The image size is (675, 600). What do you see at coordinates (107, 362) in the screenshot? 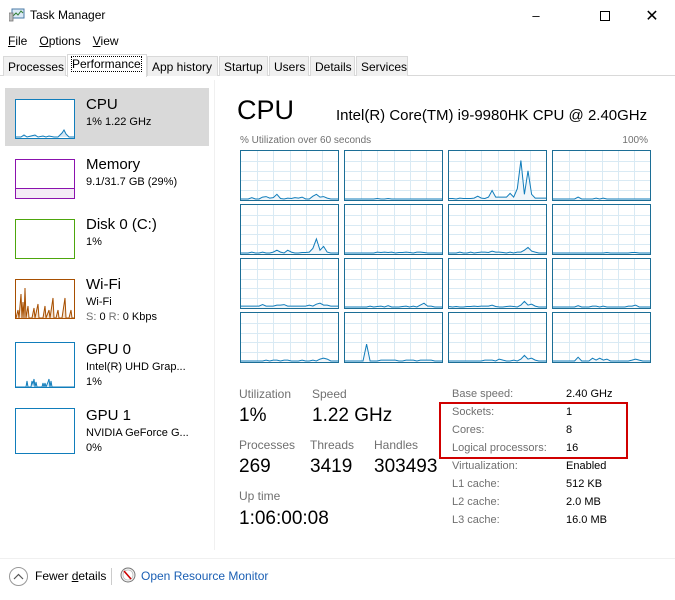
I see `sidebar-item-gpu0: GPU 0 Intel(R) UHD Grap... 1%` at bounding box center [107, 362].